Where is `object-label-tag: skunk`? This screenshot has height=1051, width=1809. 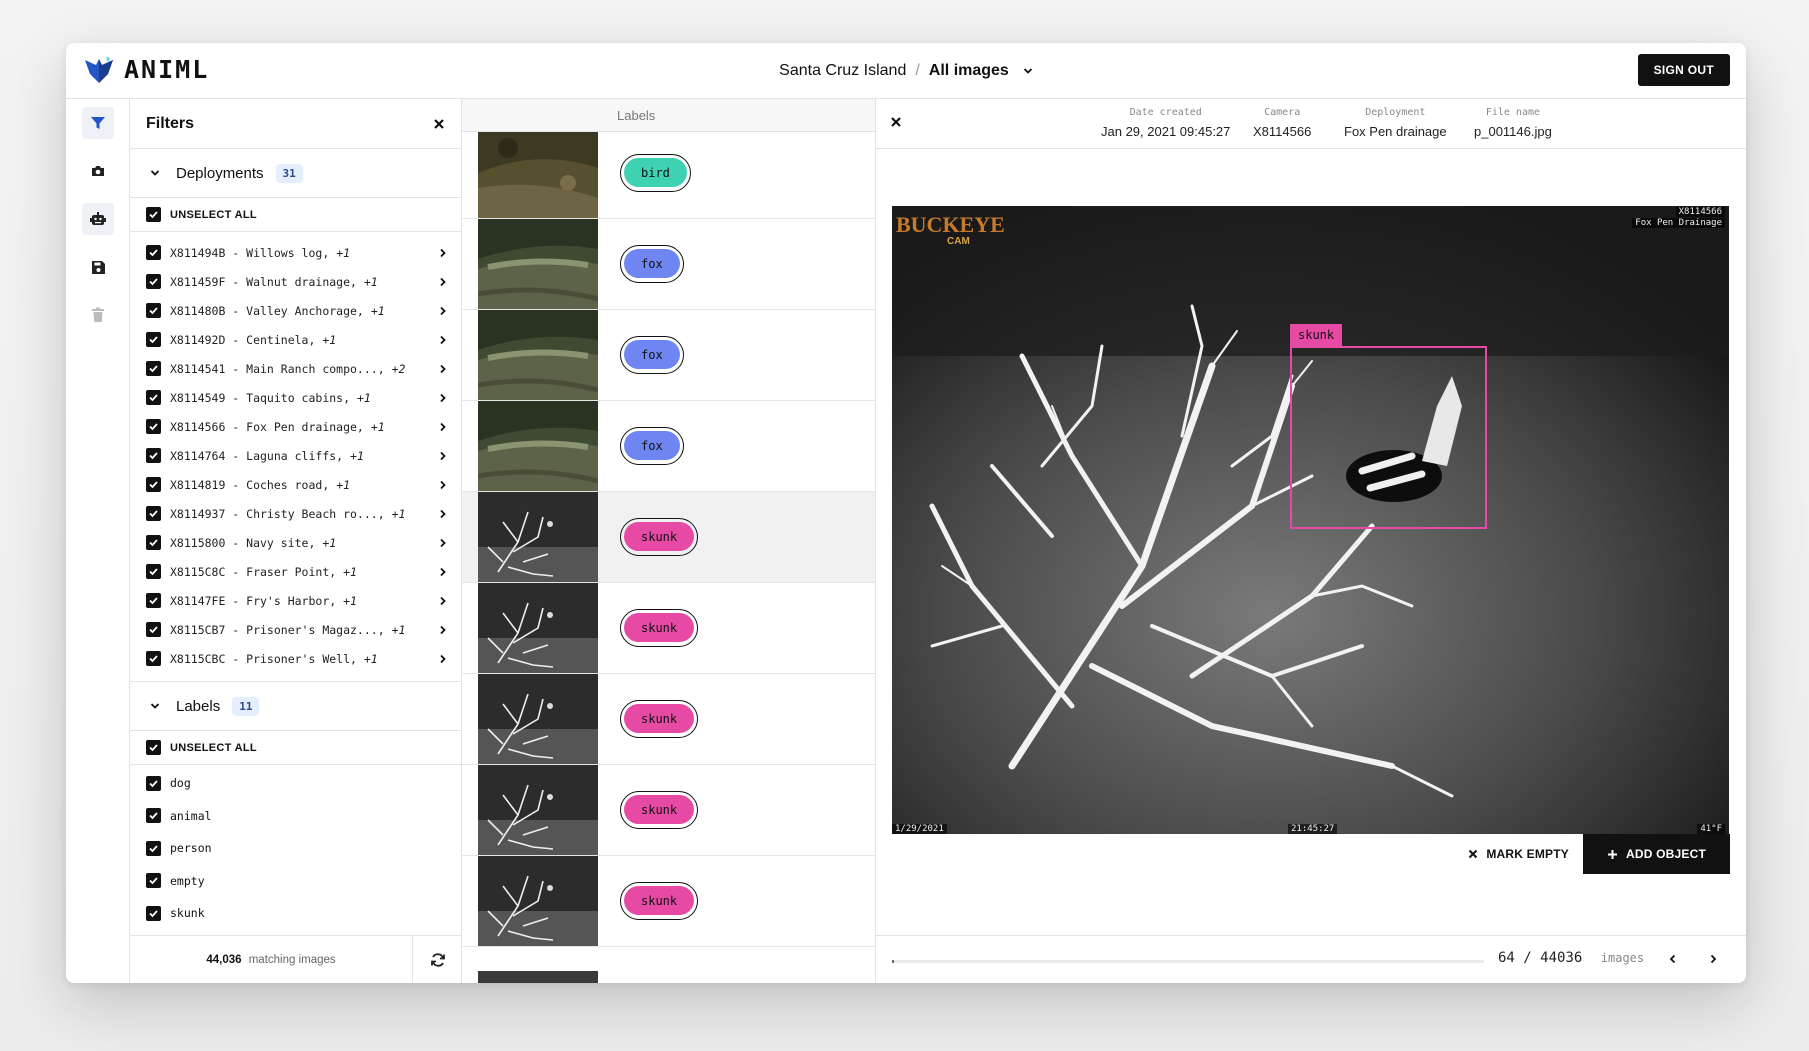 object-label-tag: skunk is located at coordinates (1316, 335).